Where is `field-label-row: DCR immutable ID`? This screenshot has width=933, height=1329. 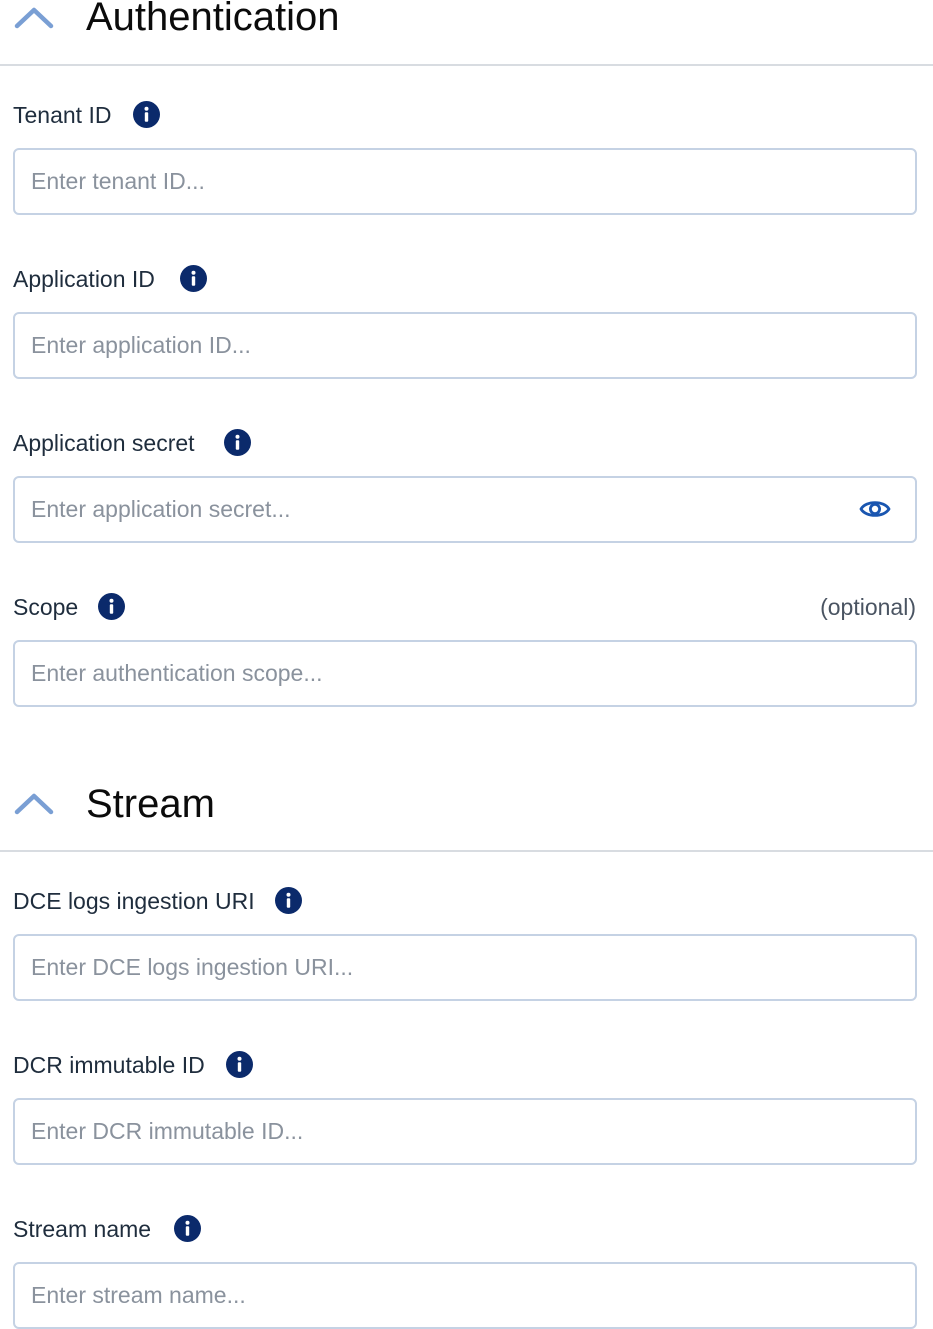
field-label-row: DCR immutable ID is located at coordinates (464, 1065).